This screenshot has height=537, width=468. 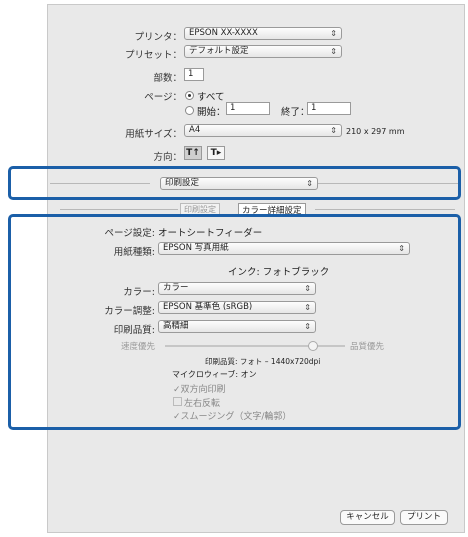 I want to click on paper-size-value: A4, so click(x=195, y=130).